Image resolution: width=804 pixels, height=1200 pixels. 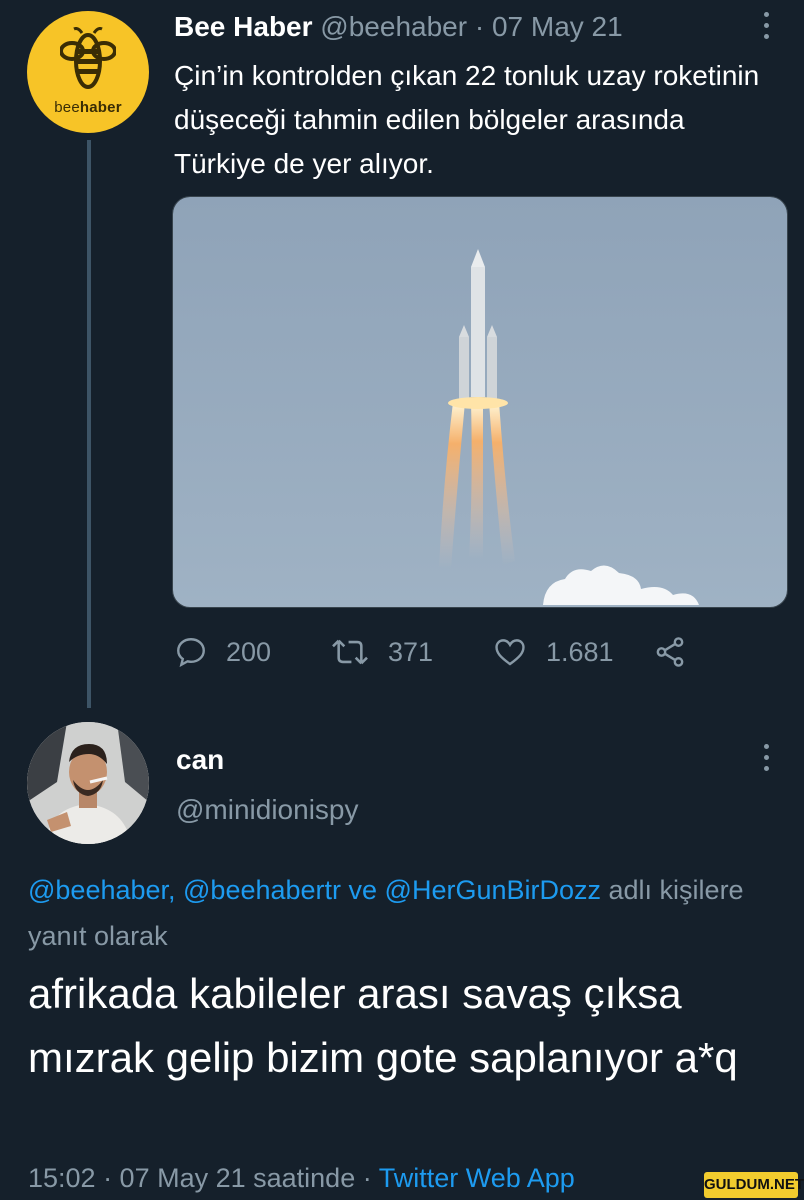 What do you see at coordinates (454, 652) in the screenshot?
I see `tweet-actions: 200 371 1.681` at bounding box center [454, 652].